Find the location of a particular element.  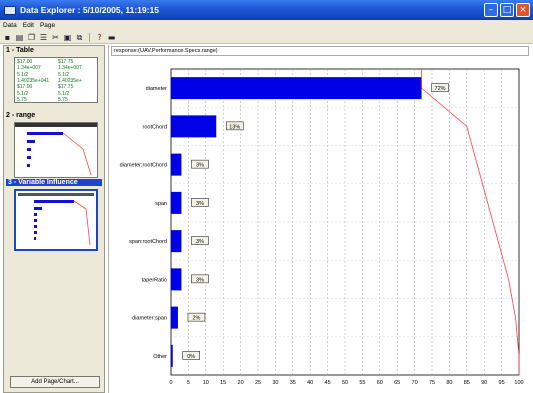

x-tick-label: 35 is located at coordinates (293, 383).